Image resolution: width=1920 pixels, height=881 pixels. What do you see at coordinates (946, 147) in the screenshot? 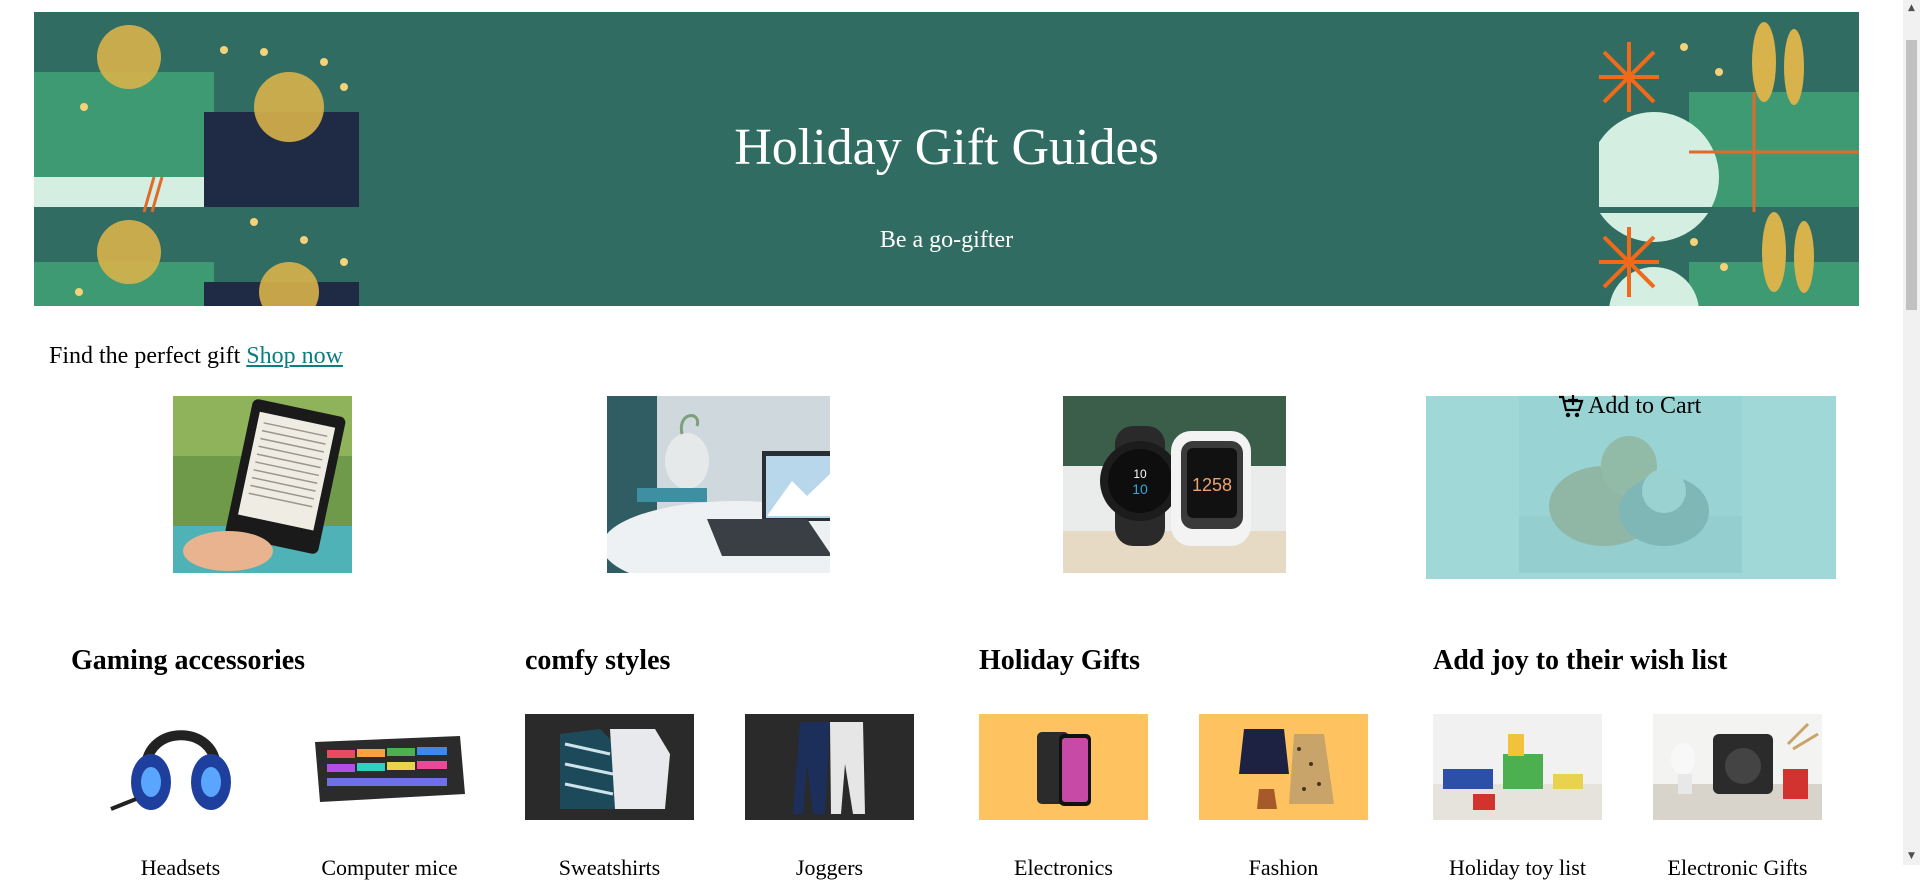
I see `hero-title: Holiday Gift Guides` at bounding box center [946, 147].